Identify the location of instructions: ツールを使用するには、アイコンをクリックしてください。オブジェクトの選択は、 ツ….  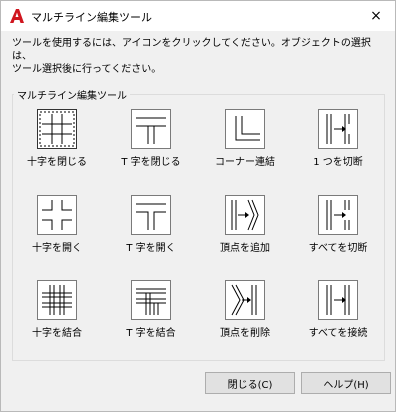
(199, 56).